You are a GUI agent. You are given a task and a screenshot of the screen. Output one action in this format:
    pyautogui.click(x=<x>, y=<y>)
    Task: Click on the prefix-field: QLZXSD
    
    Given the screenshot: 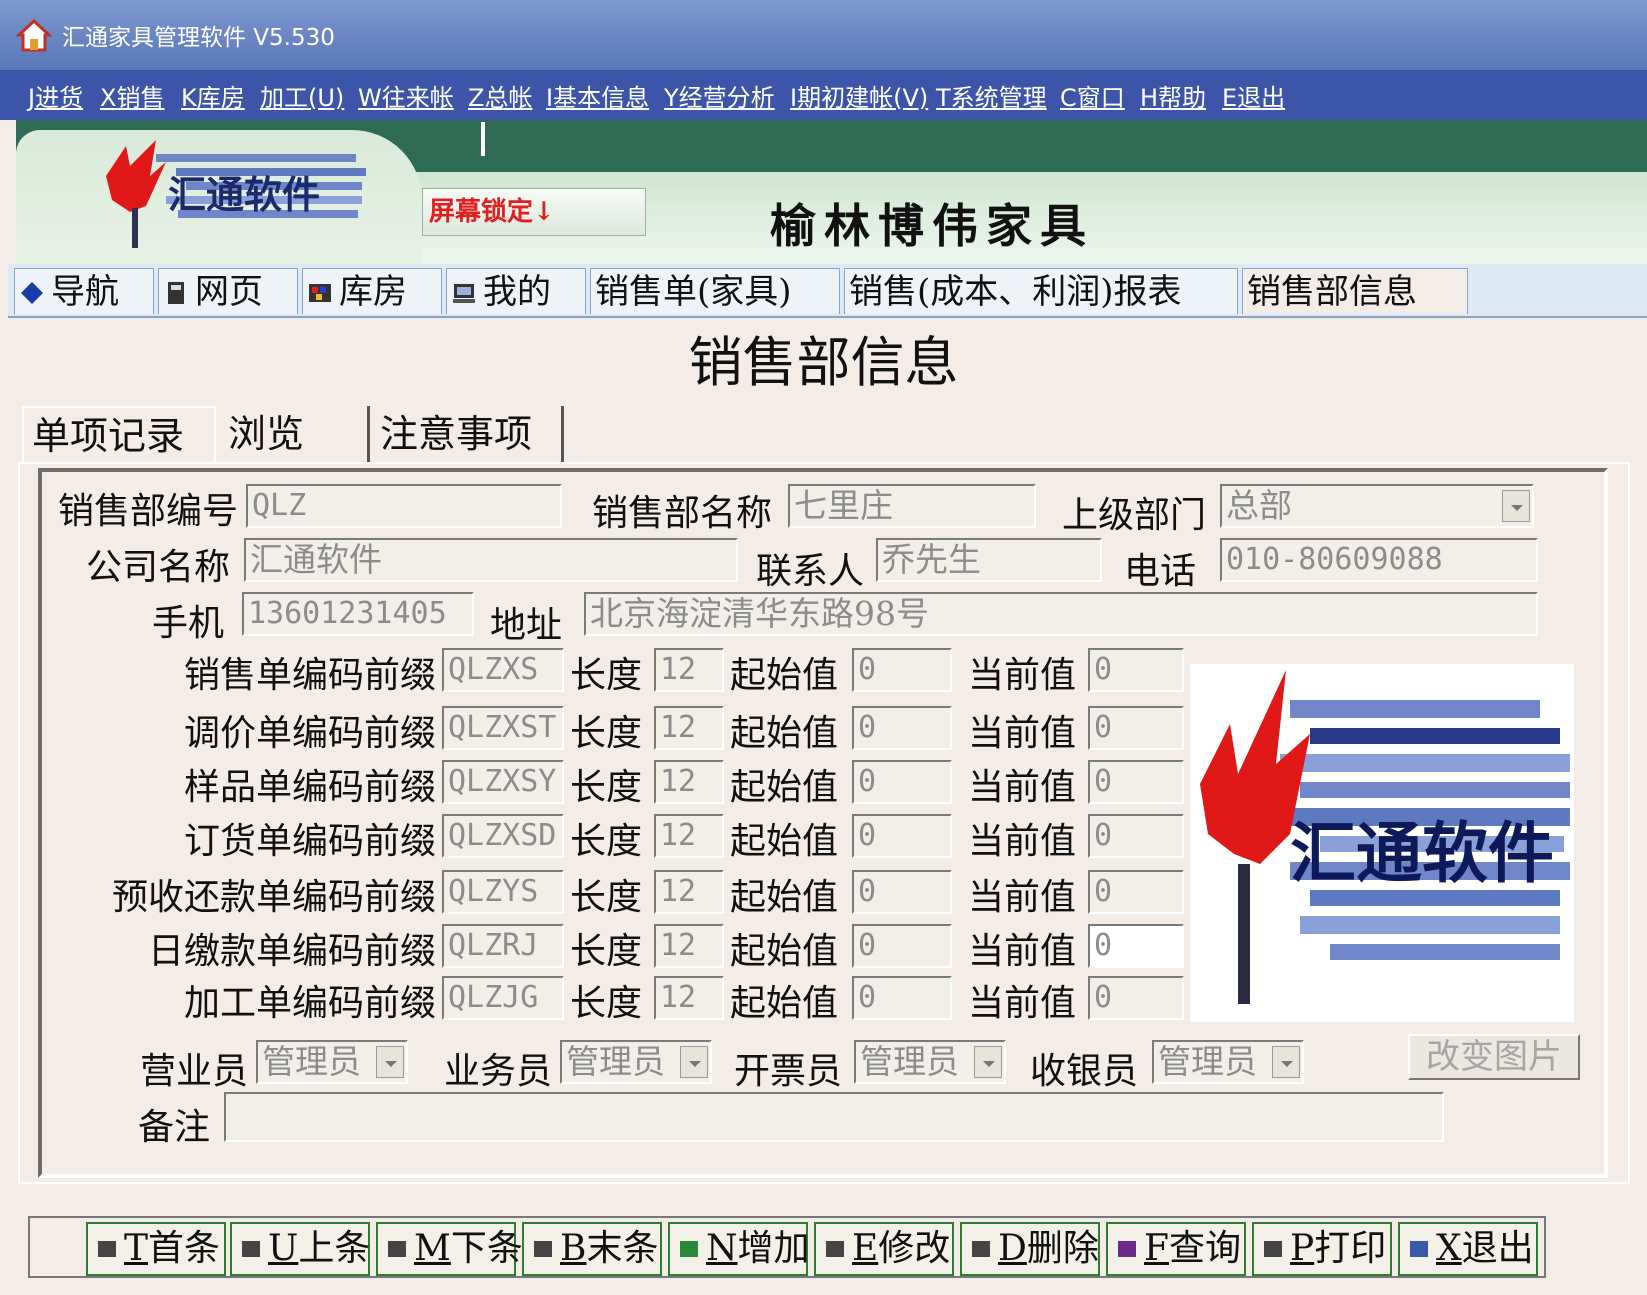 What is the action you would take?
    pyautogui.click(x=503, y=836)
    